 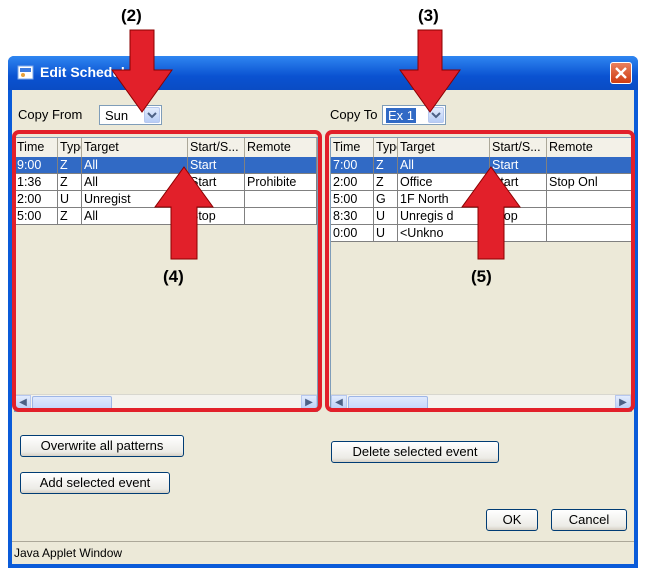 What do you see at coordinates (25, 72) in the screenshot?
I see `java-app-icon` at bounding box center [25, 72].